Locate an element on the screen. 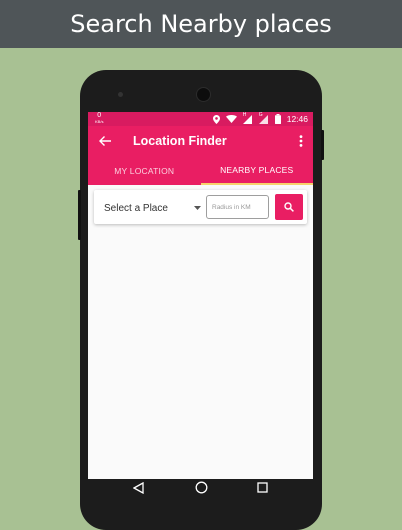  data-rate-indicator: 0 KB/s is located at coordinates (99, 118).